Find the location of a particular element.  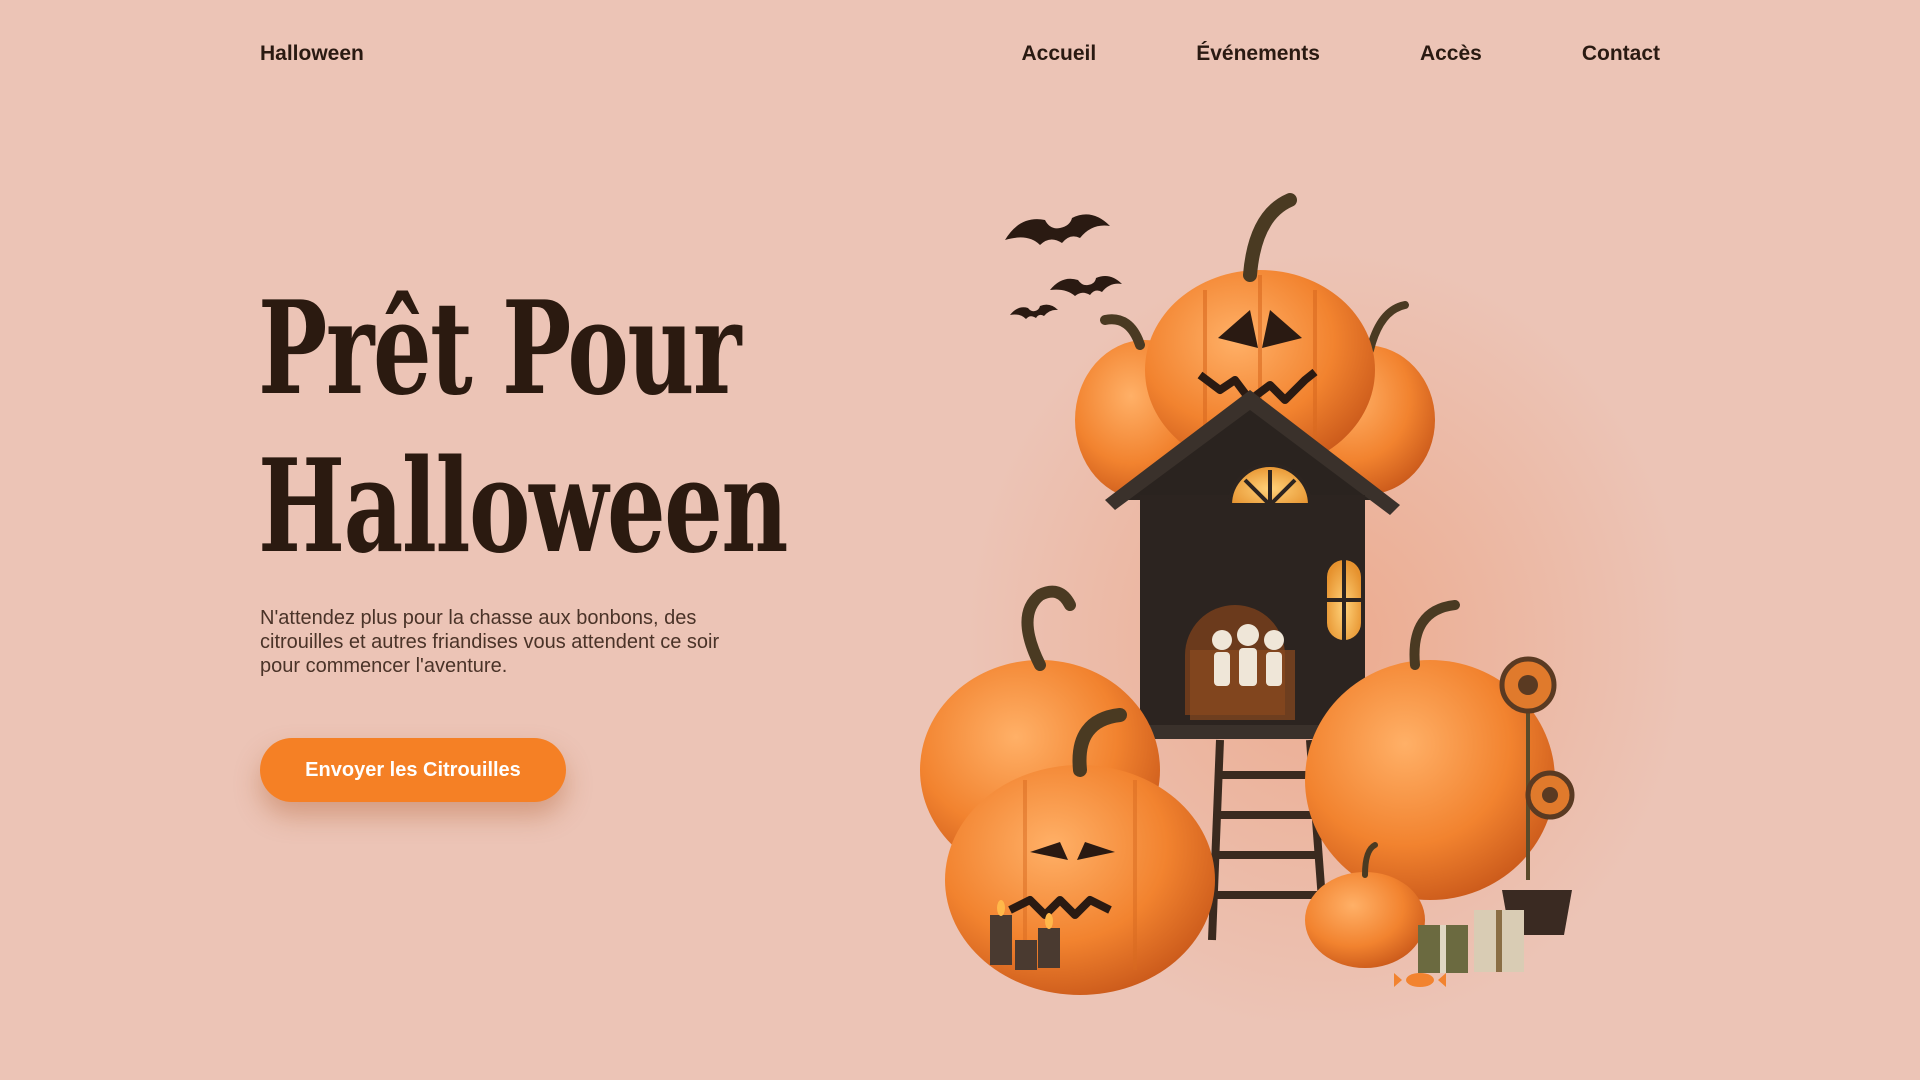

brand-logo: Halloween is located at coordinates (312, 54).